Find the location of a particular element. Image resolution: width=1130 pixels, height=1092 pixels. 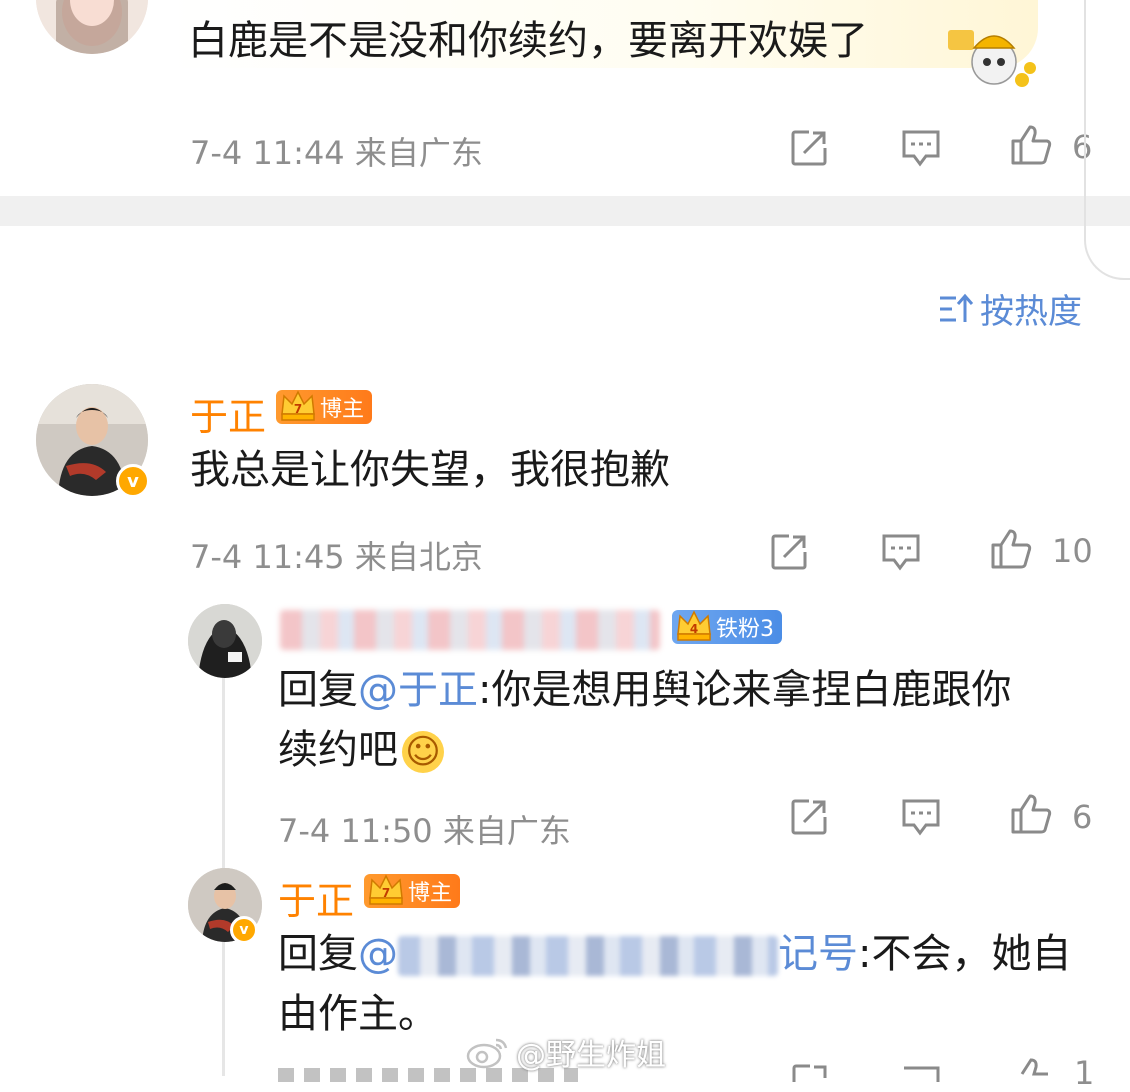

cartoon-sticker is located at coordinates (992, 55).